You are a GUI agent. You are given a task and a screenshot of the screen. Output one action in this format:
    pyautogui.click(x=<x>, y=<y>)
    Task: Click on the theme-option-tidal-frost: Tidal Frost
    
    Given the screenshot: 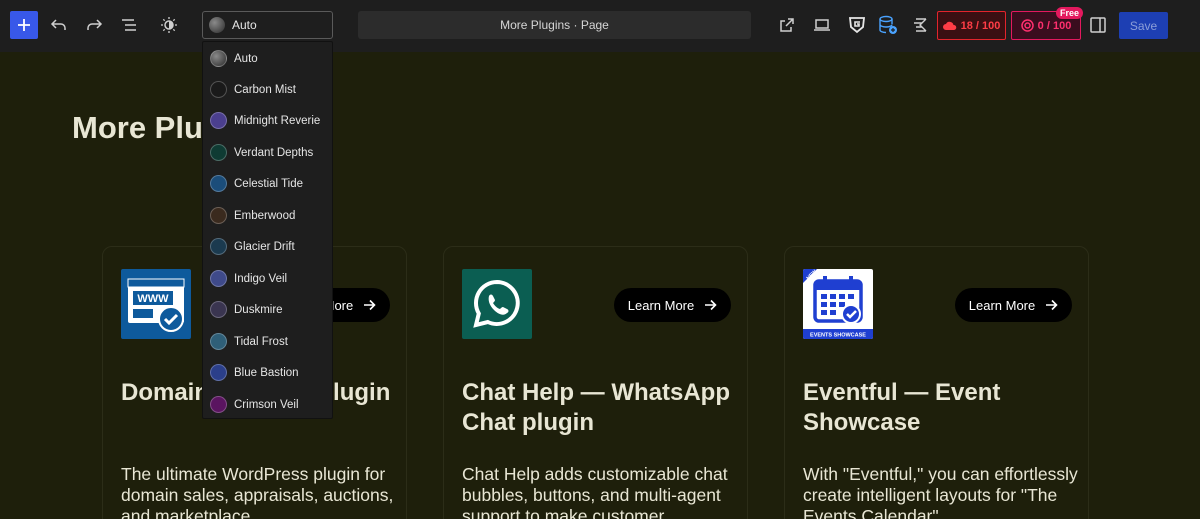 What is the action you would take?
    pyautogui.click(x=268, y=341)
    